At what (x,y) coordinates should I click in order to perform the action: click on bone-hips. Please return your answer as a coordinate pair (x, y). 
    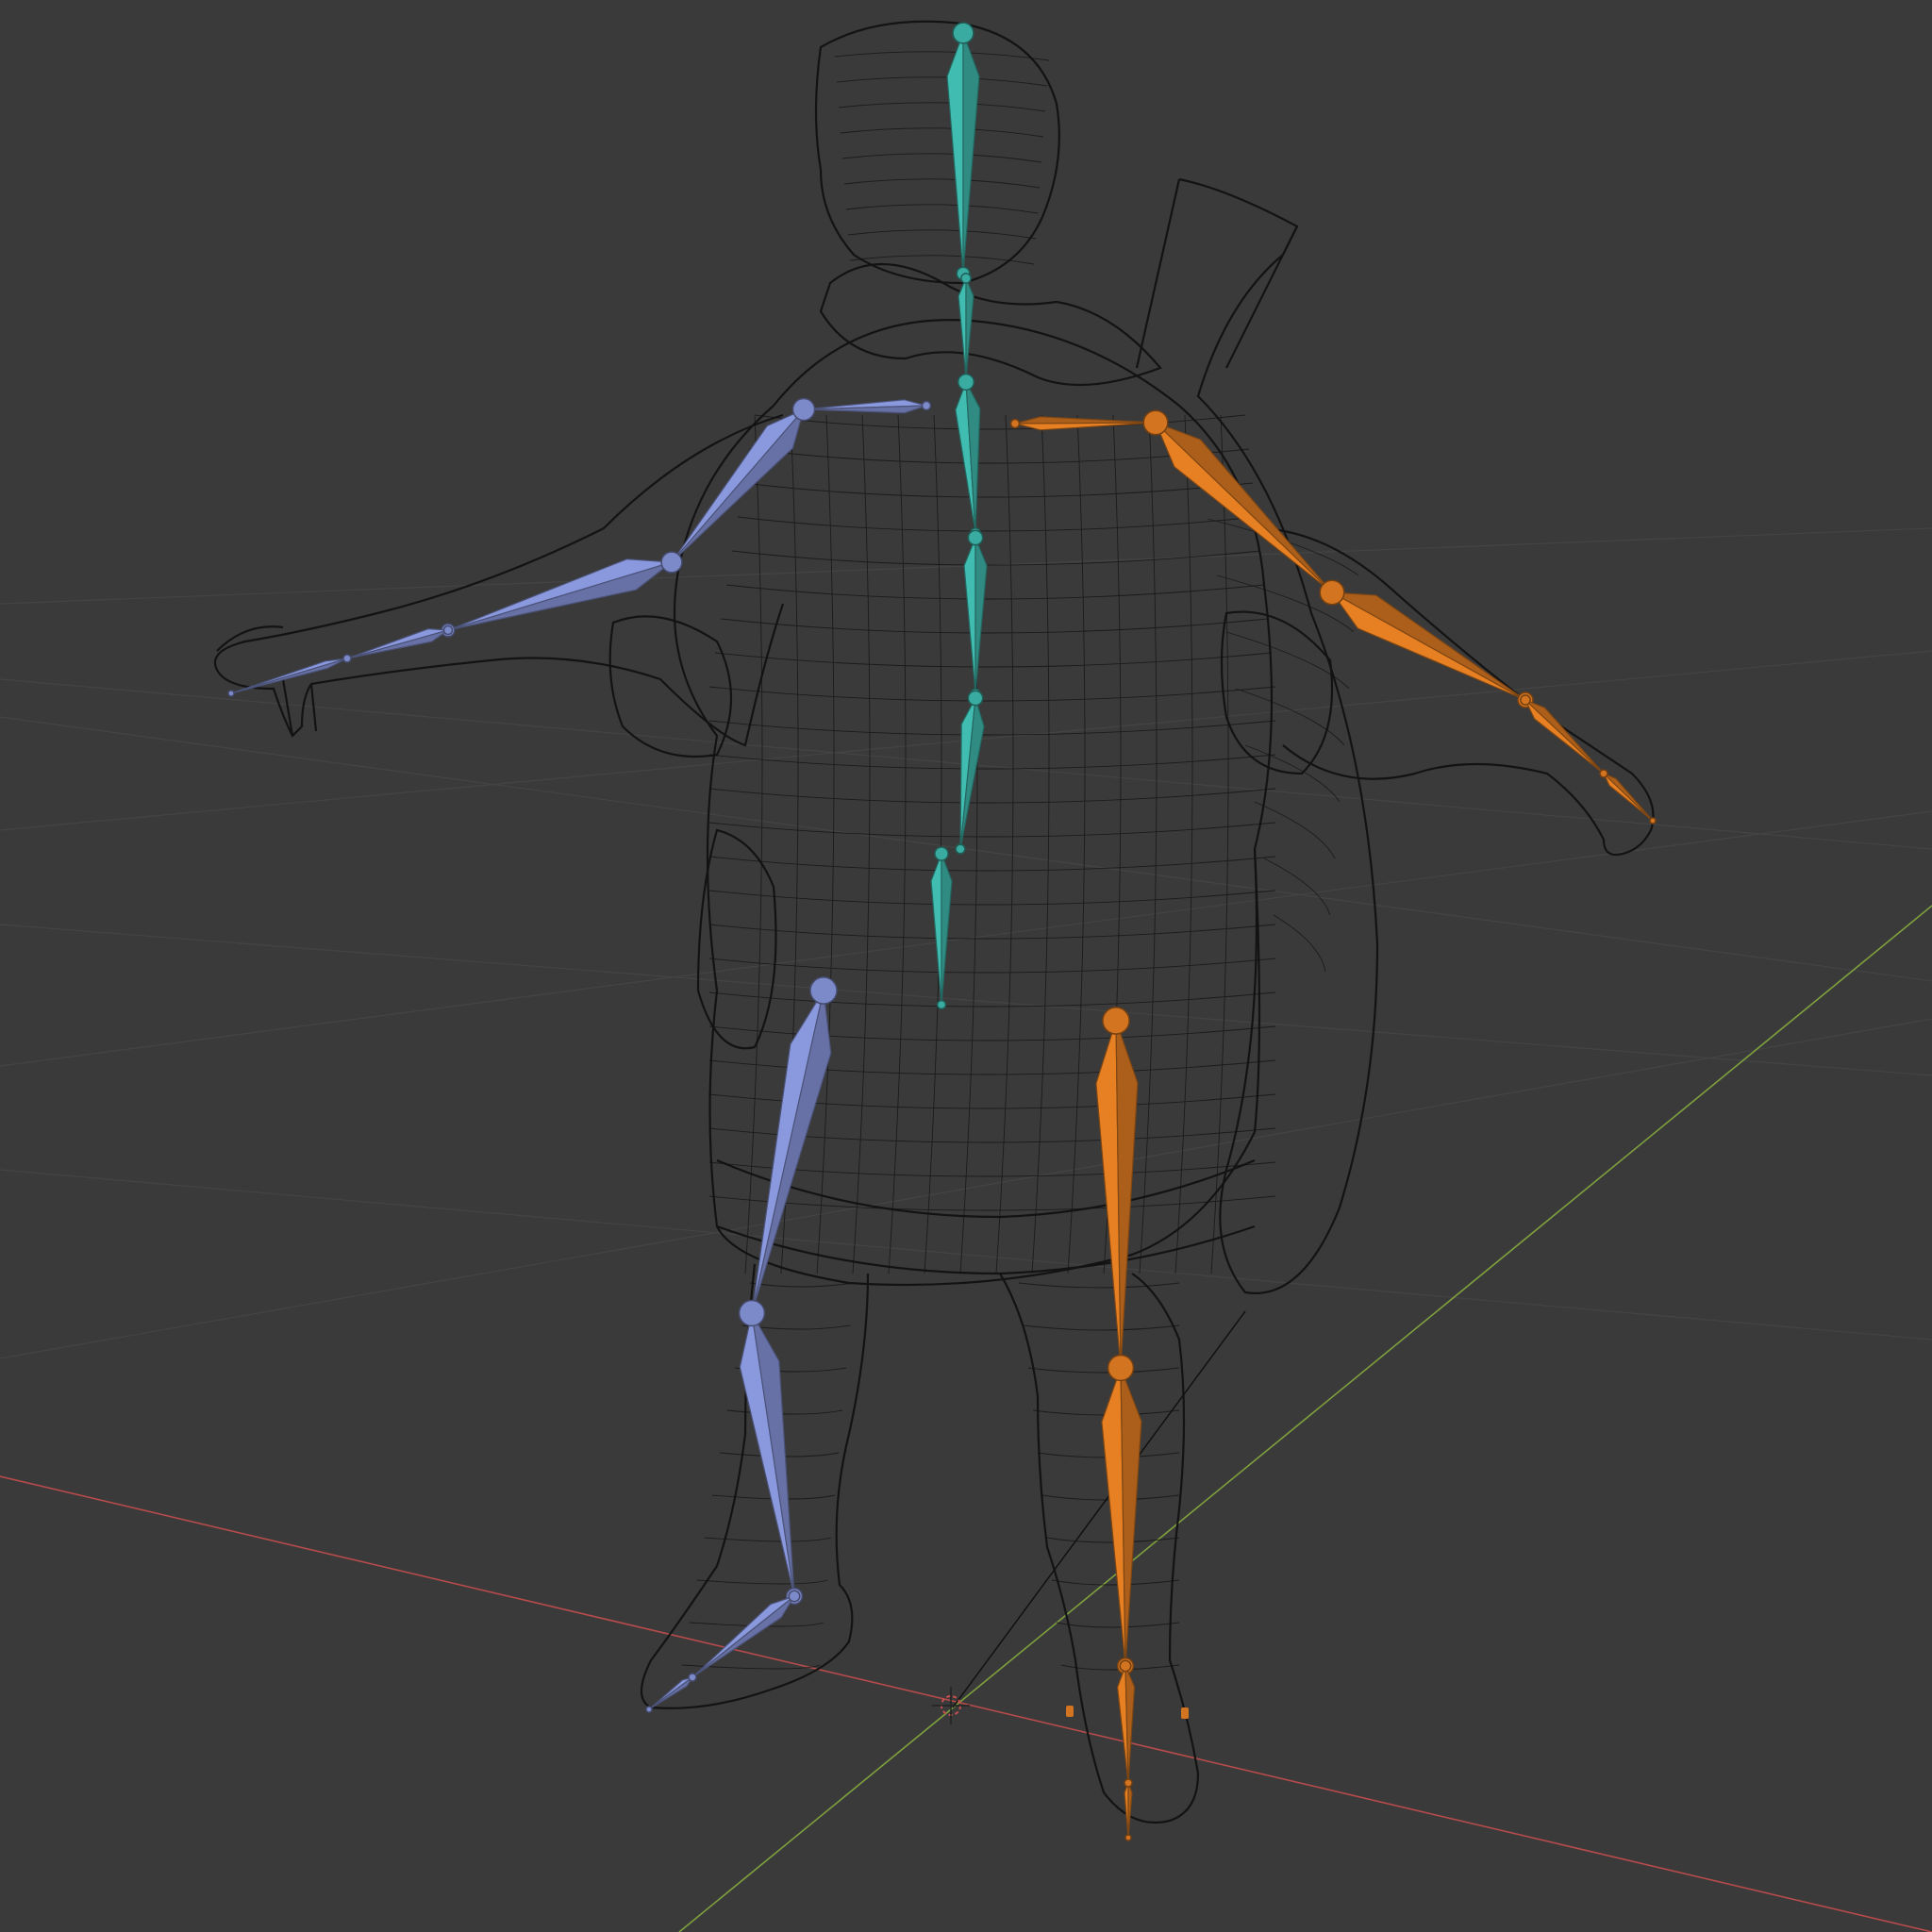
    Looking at the image, I should click on (942, 928).